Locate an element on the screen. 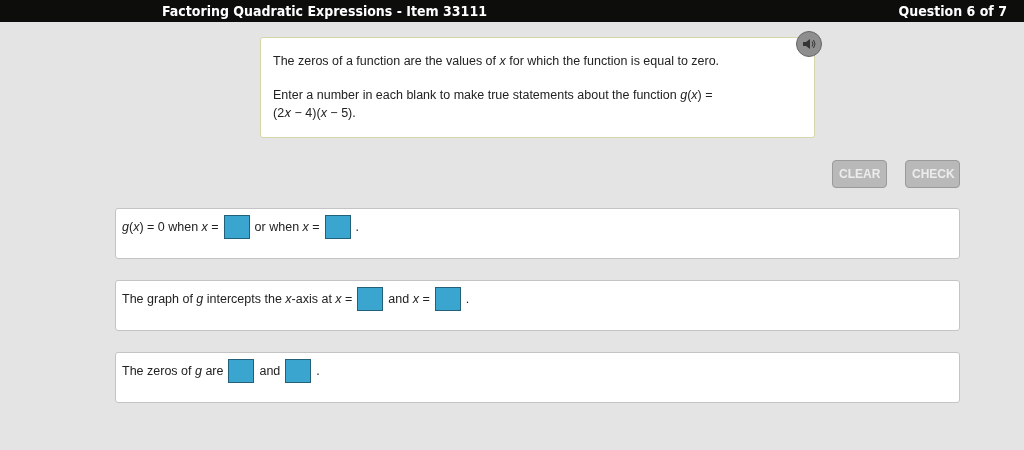 This screenshot has height=450, width=1024. audio-button is located at coordinates (809, 44).